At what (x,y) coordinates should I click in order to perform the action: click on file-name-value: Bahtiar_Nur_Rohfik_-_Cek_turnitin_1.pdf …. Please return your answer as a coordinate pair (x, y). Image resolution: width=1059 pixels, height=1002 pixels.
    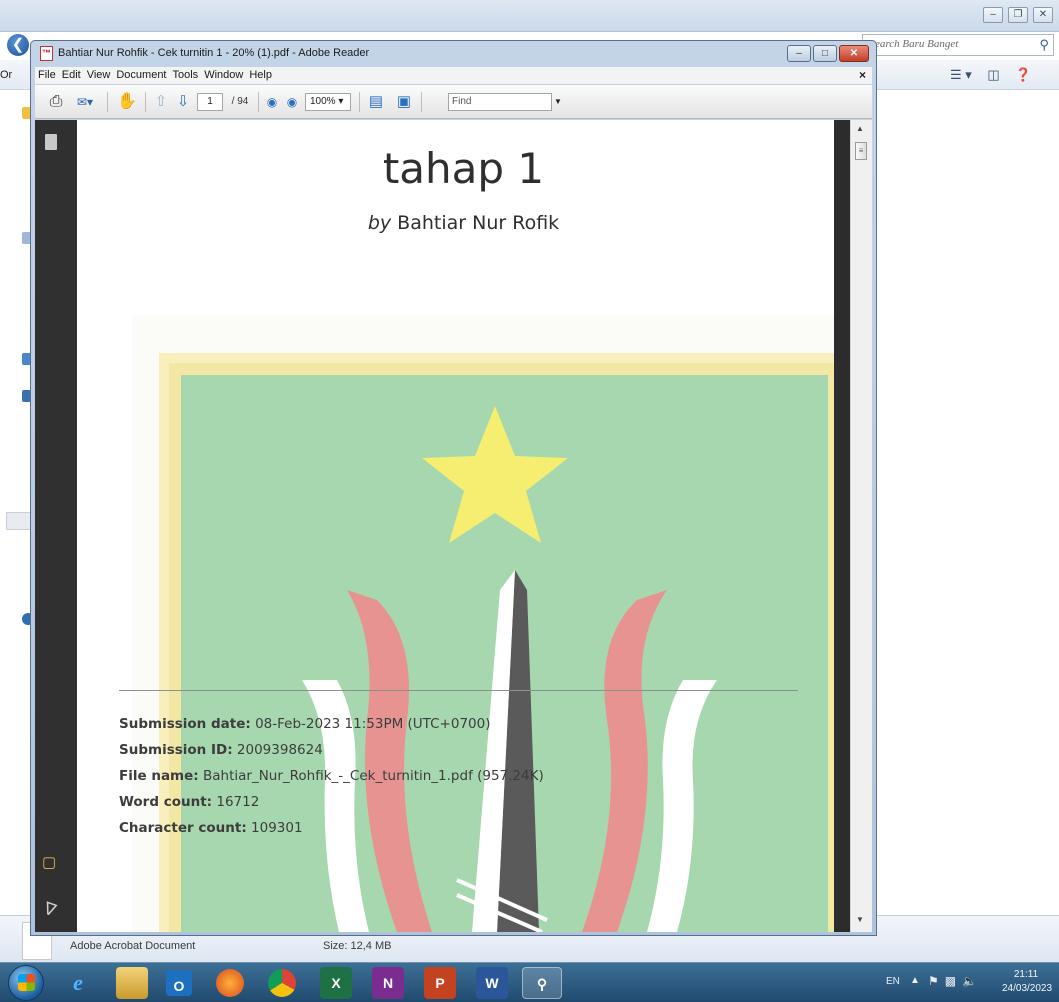
    Looking at the image, I should click on (373, 776).